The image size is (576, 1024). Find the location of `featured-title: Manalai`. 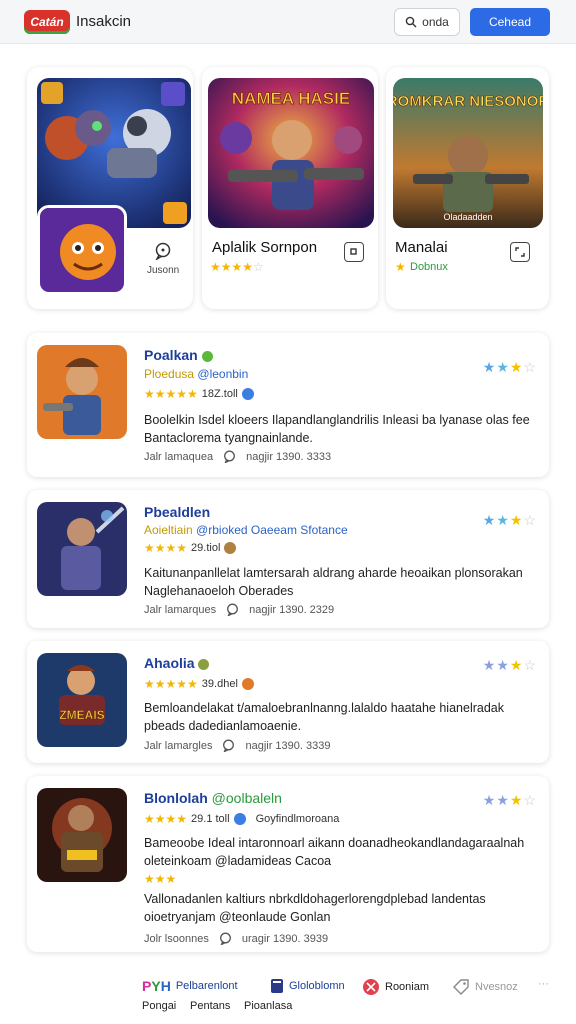

featured-title: Manalai is located at coordinates (421, 247).